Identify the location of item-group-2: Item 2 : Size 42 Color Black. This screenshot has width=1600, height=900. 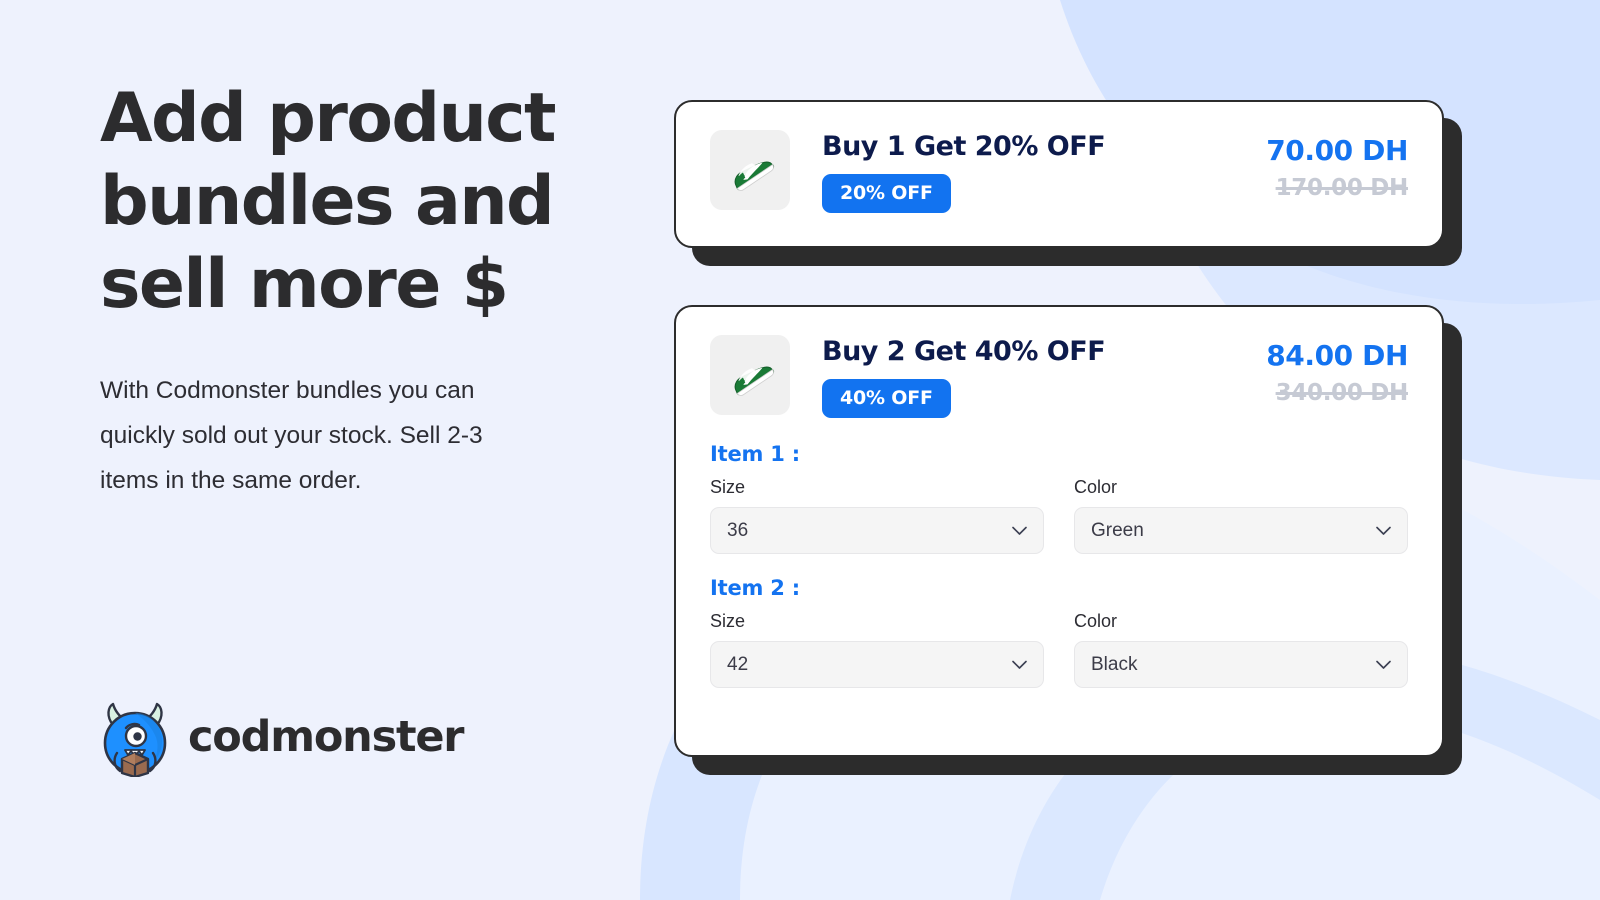
(1059, 632).